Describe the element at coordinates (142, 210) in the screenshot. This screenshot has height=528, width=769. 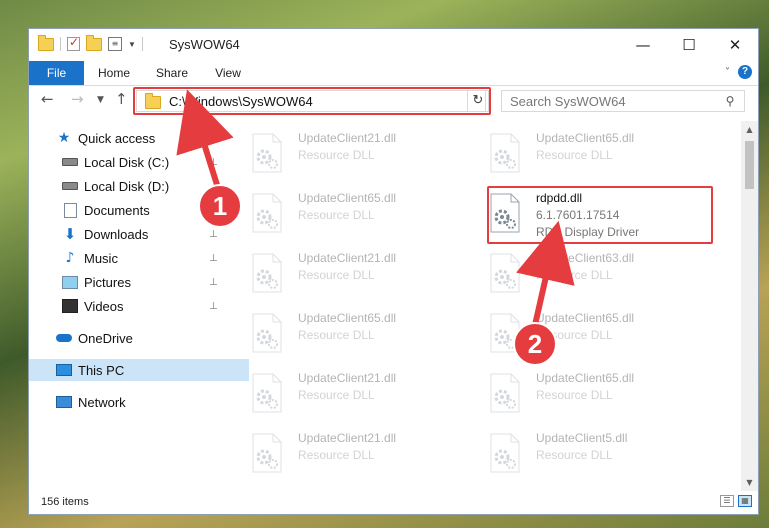
I see `sidebar-item-documents: Documents` at that location.